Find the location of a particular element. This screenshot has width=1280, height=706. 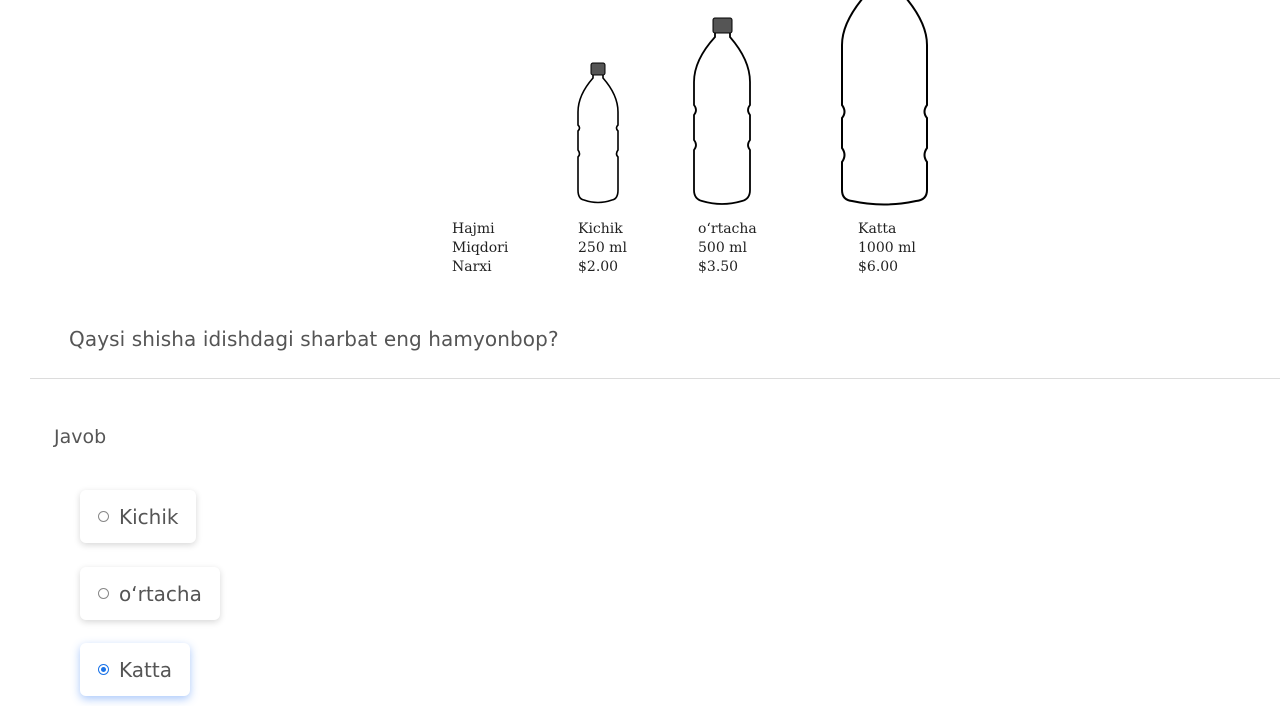

large-name: Katta is located at coordinates (877, 229).